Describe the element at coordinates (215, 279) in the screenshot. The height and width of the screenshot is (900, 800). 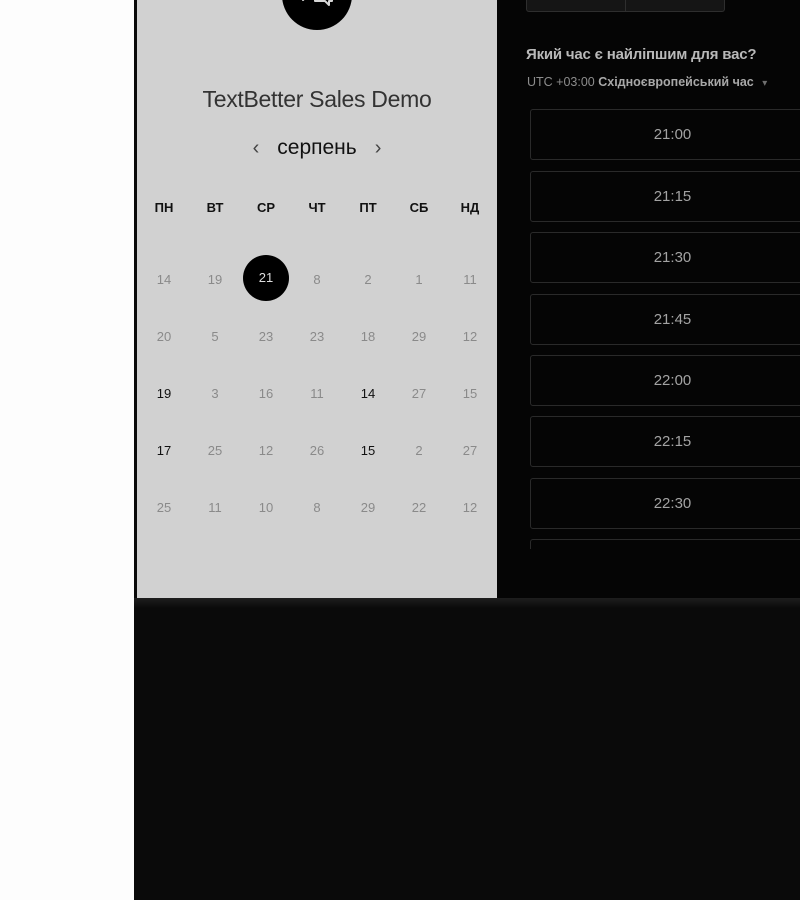
I see `calendar-day: 19` at that location.